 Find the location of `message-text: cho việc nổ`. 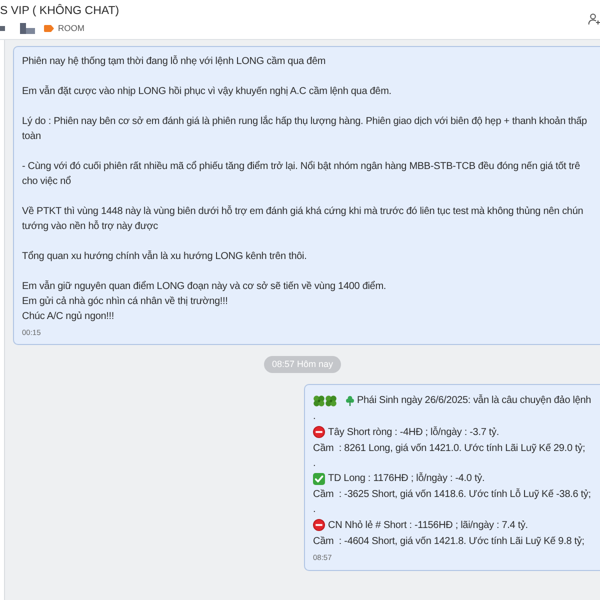

message-text: cho việc nổ is located at coordinates (46, 181).